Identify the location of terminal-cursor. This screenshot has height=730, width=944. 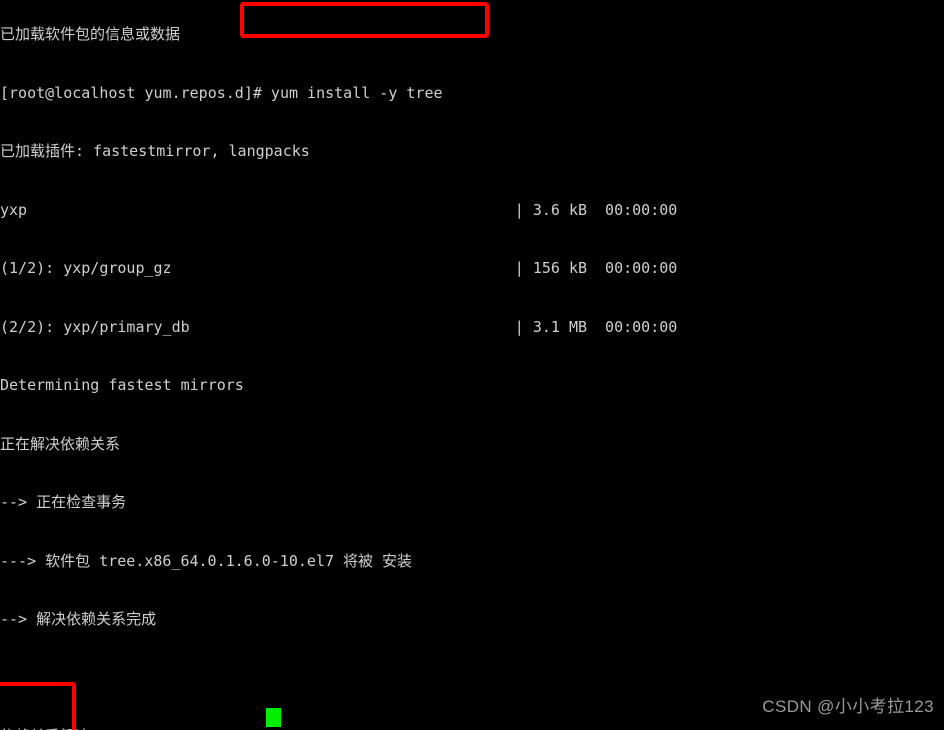
(273, 717).